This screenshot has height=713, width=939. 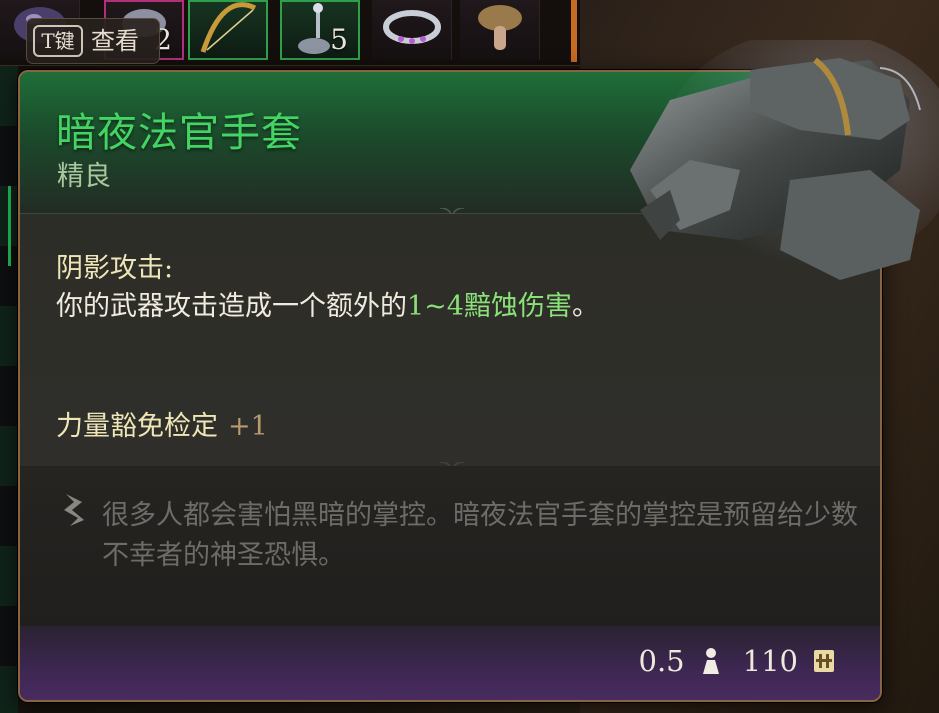 What do you see at coordinates (9, 389) in the screenshot?
I see `left-slot-column` at bounding box center [9, 389].